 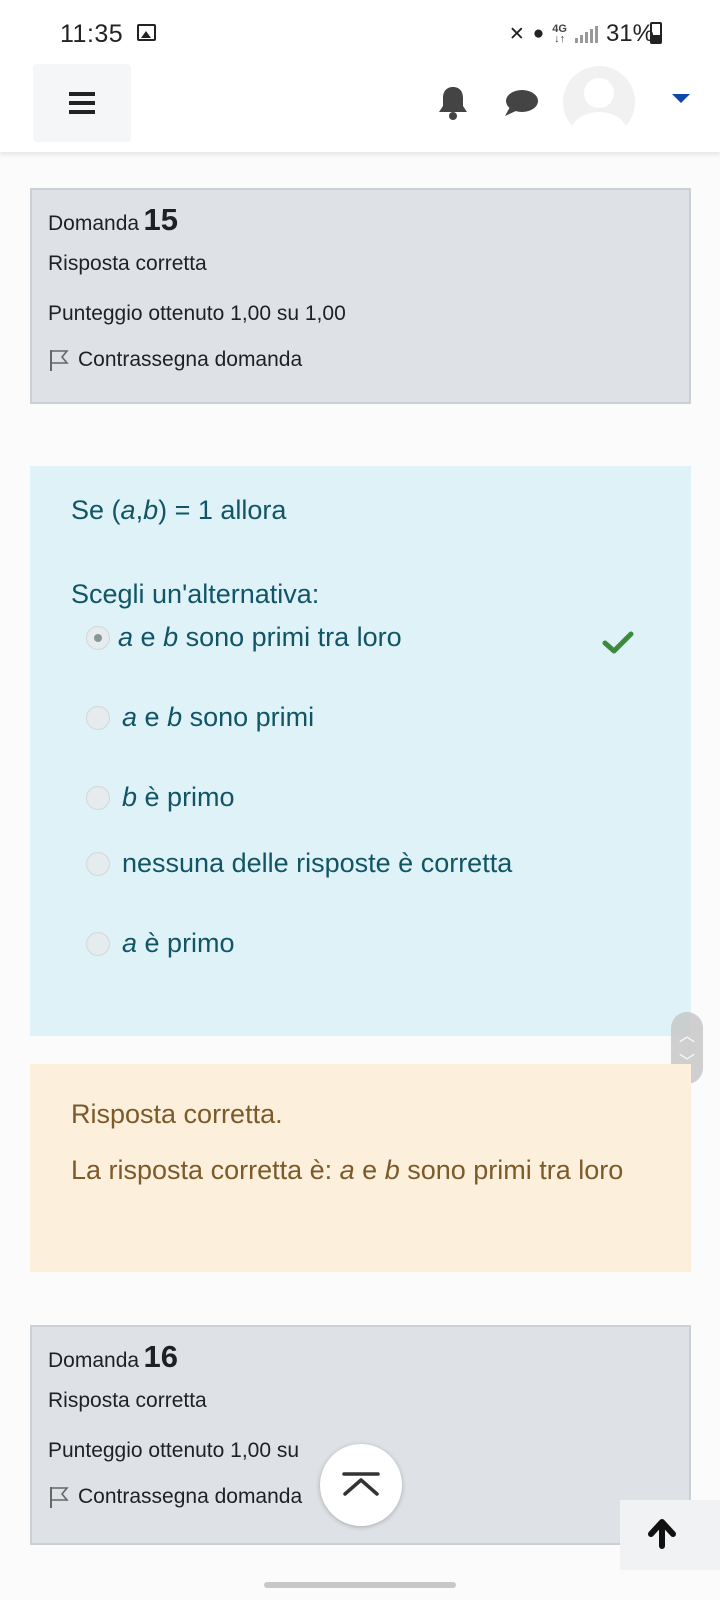 I want to click on status-indicators: ✕ ● 4G ↓↑ 31%, so click(x=581, y=34).